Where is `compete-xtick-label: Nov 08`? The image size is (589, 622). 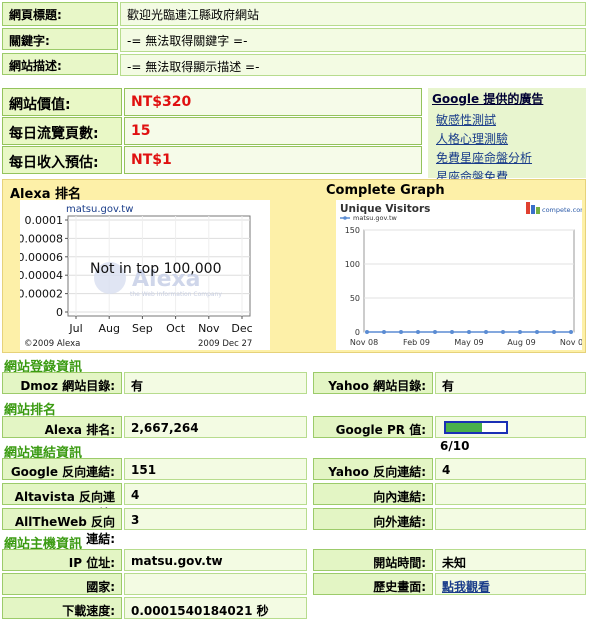 compete-xtick-label: Nov 08 is located at coordinates (364, 342).